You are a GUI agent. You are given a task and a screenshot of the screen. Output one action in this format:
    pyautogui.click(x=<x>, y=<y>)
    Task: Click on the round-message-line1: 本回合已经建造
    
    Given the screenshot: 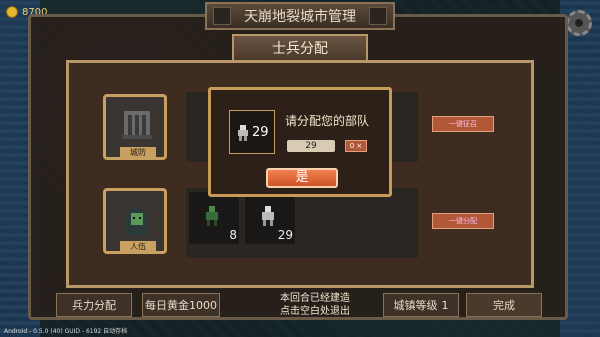 What is the action you would take?
    pyautogui.click(x=315, y=298)
    